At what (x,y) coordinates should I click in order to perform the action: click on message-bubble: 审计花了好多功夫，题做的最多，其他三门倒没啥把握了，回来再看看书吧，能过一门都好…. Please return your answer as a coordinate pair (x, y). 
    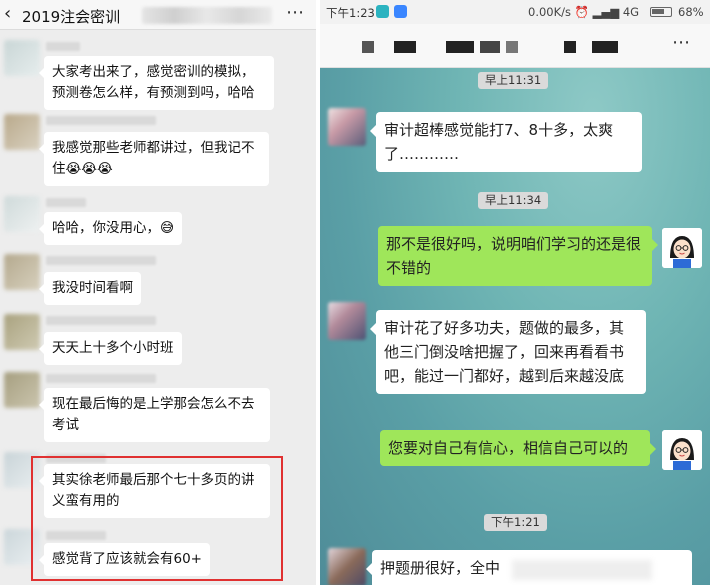
    Looking at the image, I should click on (508, 352).